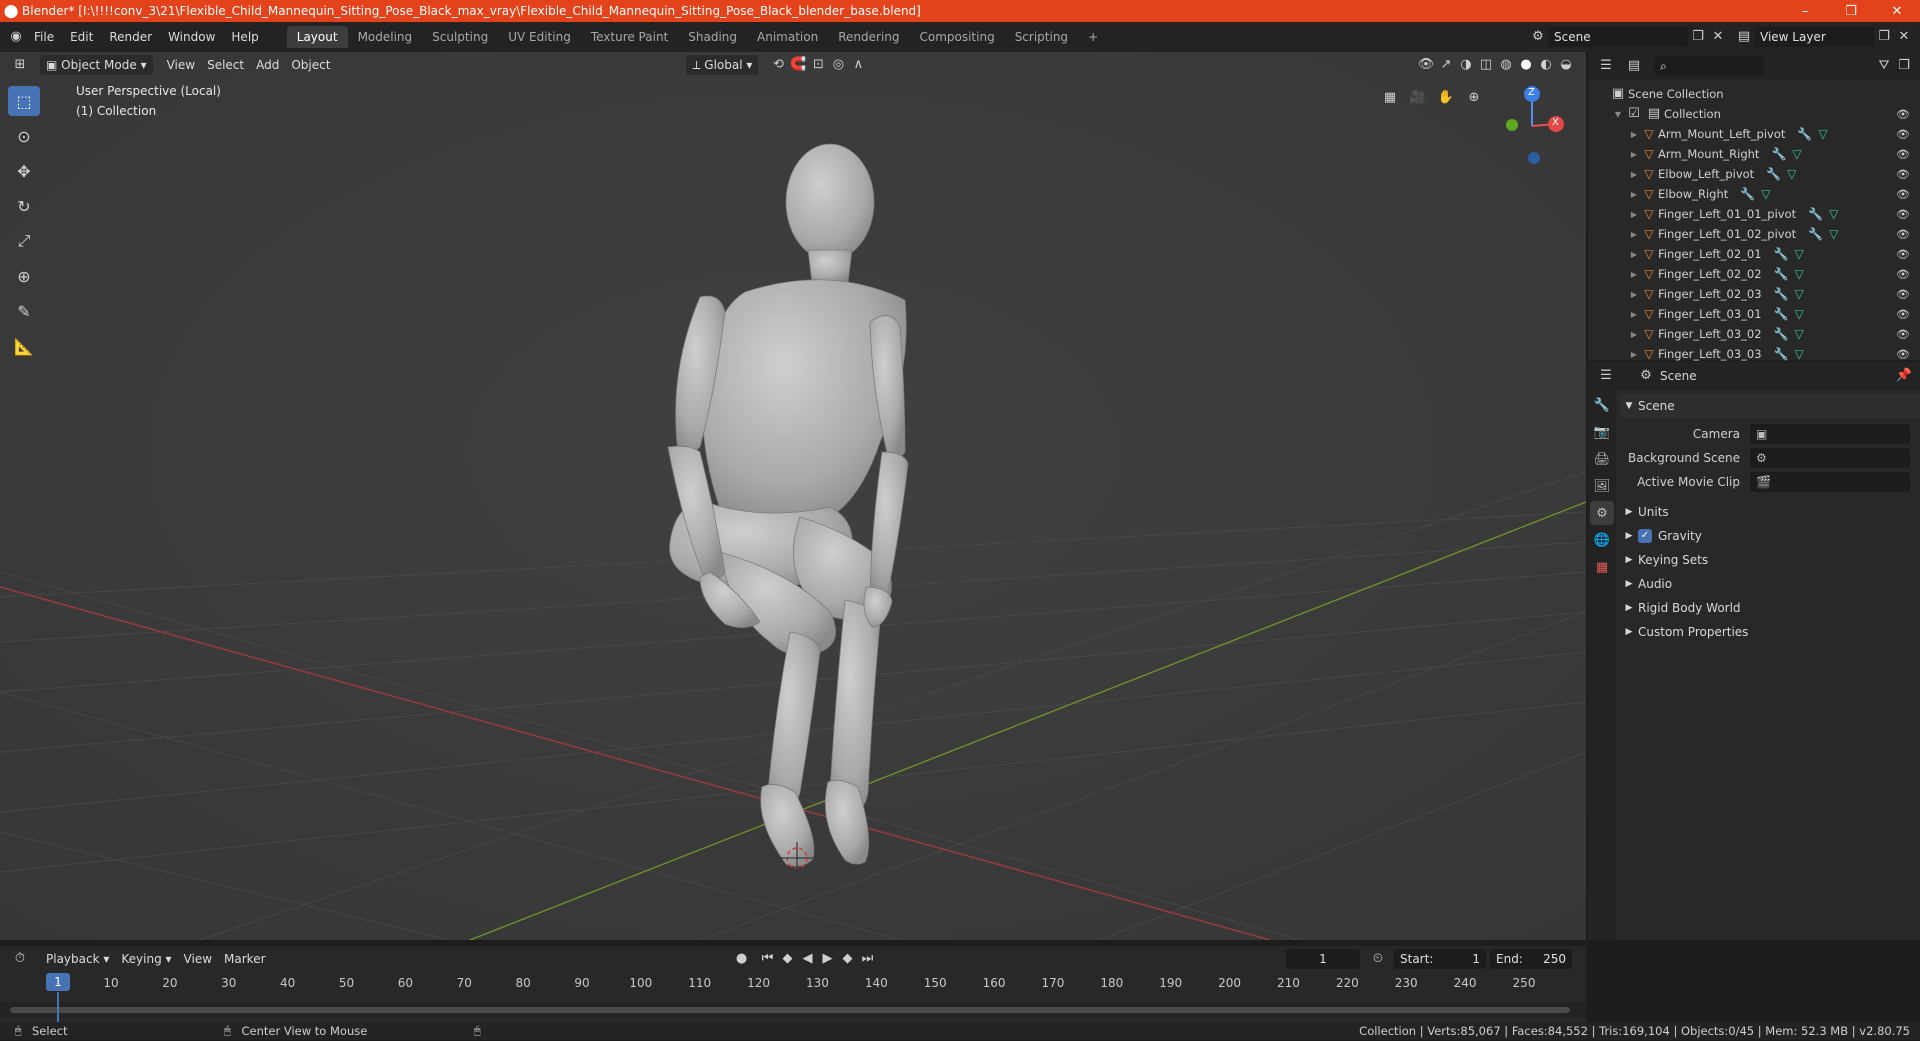 Image resolution: width=1920 pixels, height=1041 pixels. Describe the element at coordinates (191, 37) in the screenshot. I see `menu-window: Window` at that location.